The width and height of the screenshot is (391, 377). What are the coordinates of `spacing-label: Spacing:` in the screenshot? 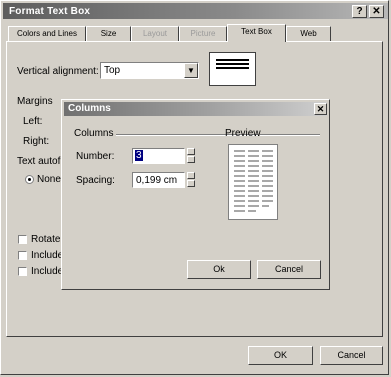 It's located at (95, 180).